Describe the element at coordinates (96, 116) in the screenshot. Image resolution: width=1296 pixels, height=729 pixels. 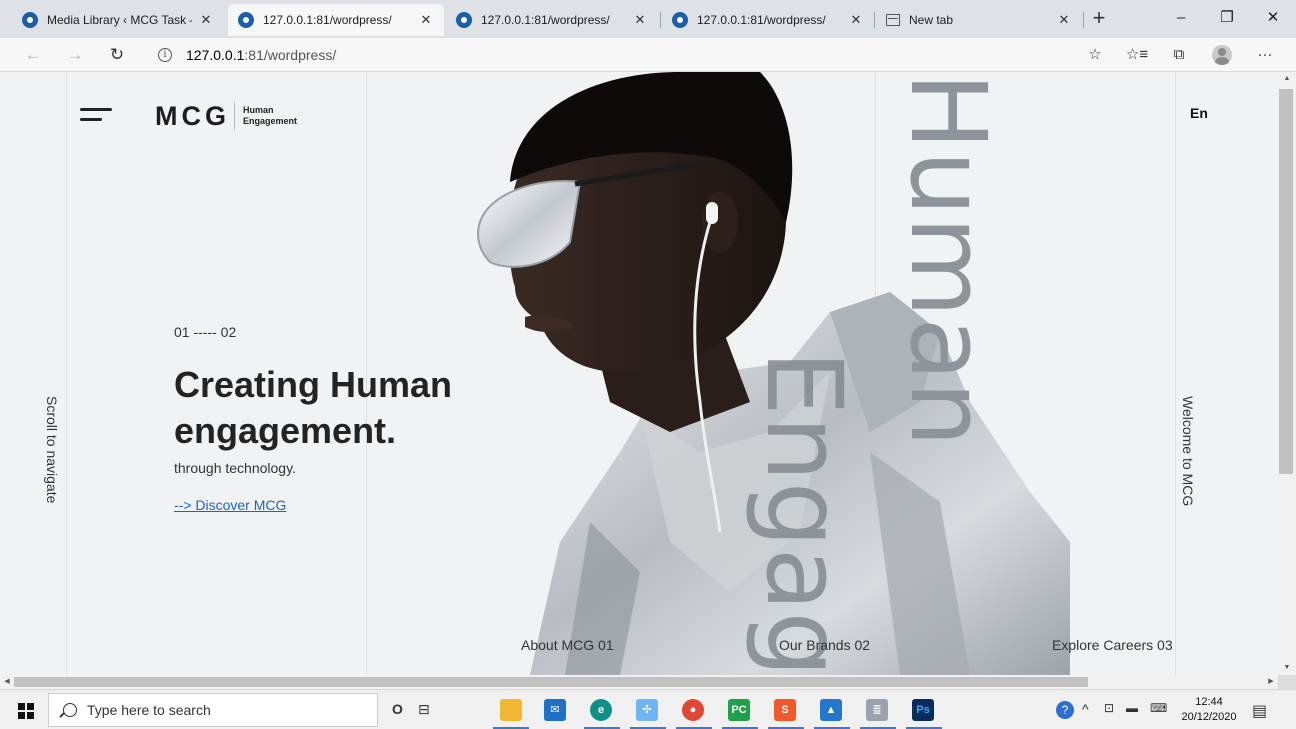
I see `hamburger-menu-icon` at that location.